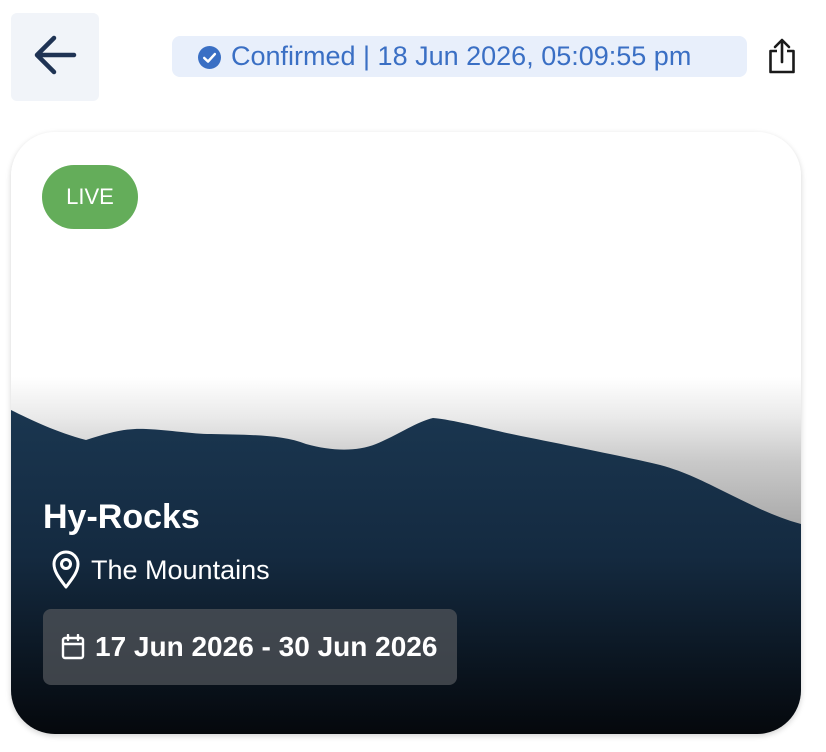 This screenshot has height=752, width=826. Describe the element at coordinates (121, 517) in the screenshot. I see `event-title: Hy-Rocks` at that location.